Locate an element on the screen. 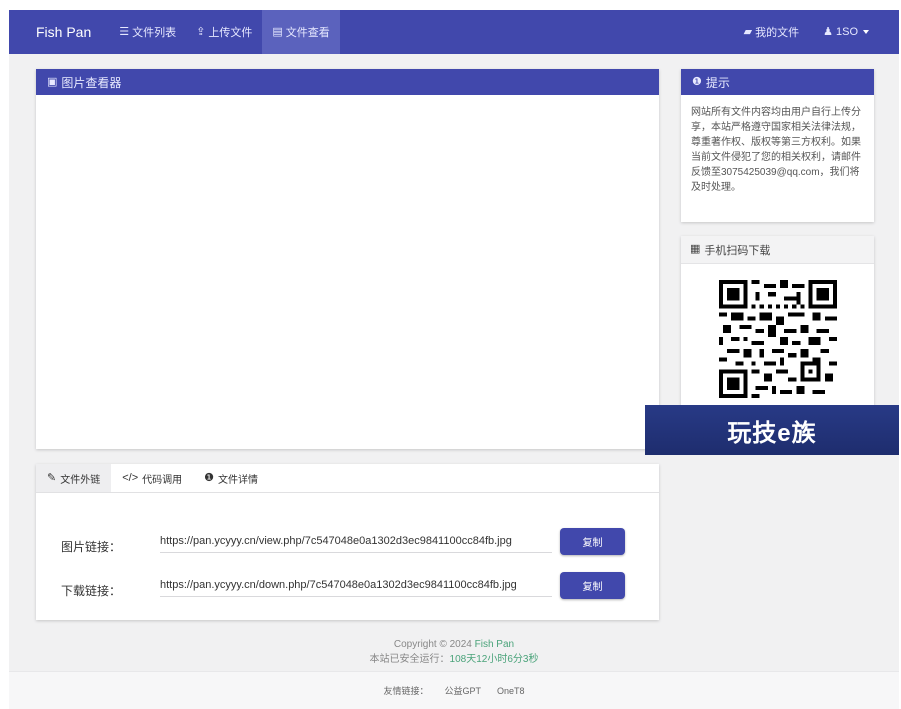 The image size is (901, 709). caret-down-icon is located at coordinates (866, 32).